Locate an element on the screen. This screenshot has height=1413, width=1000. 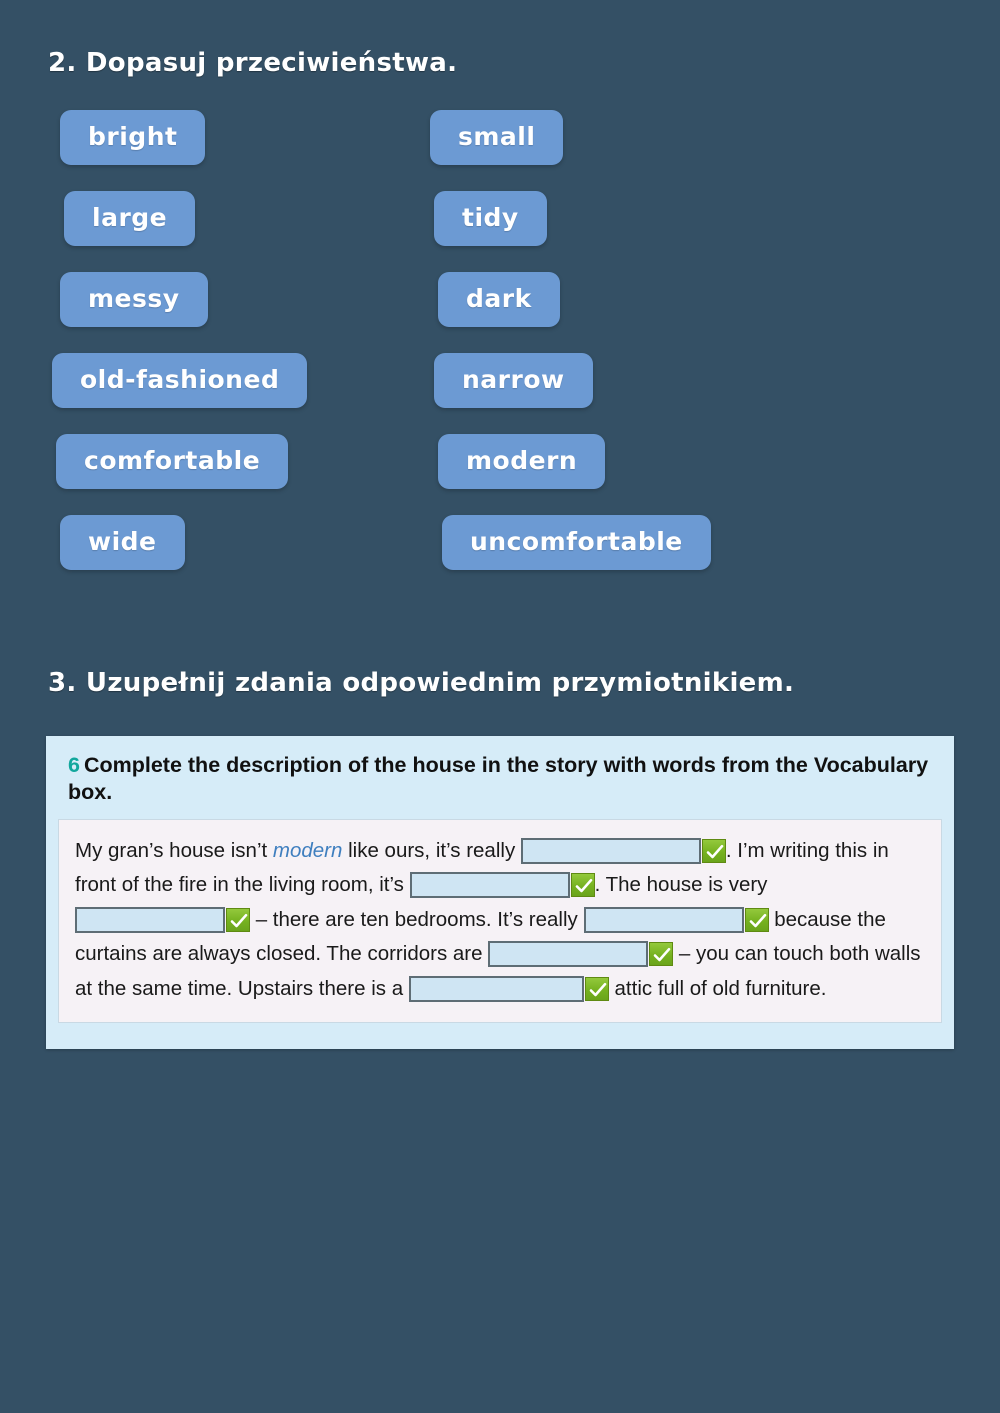
word-row: wide is located at coordinates (181, 555).